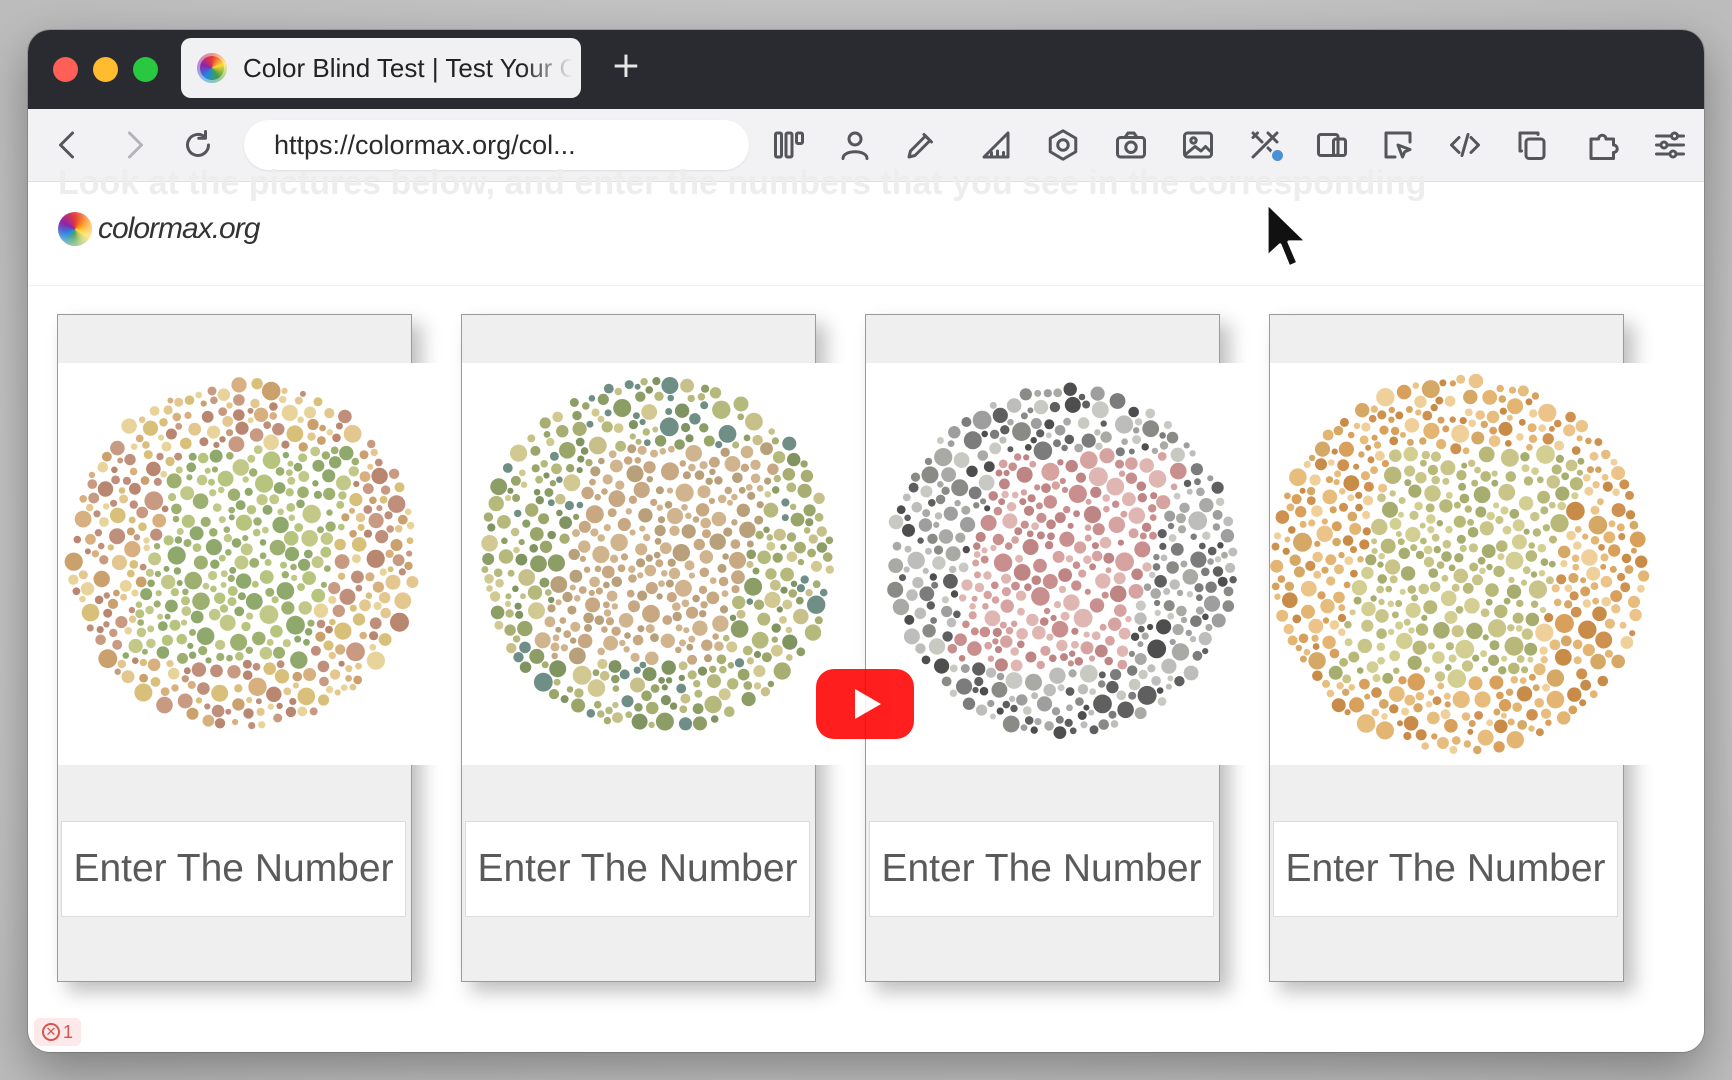 The width and height of the screenshot is (1732, 1080). I want to click on sidebar-layout-icon, so click(789, 145).